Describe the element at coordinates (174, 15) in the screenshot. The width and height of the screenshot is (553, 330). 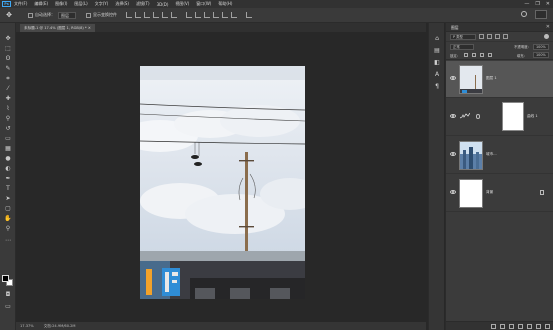
I see `align-right-icon` at that location.